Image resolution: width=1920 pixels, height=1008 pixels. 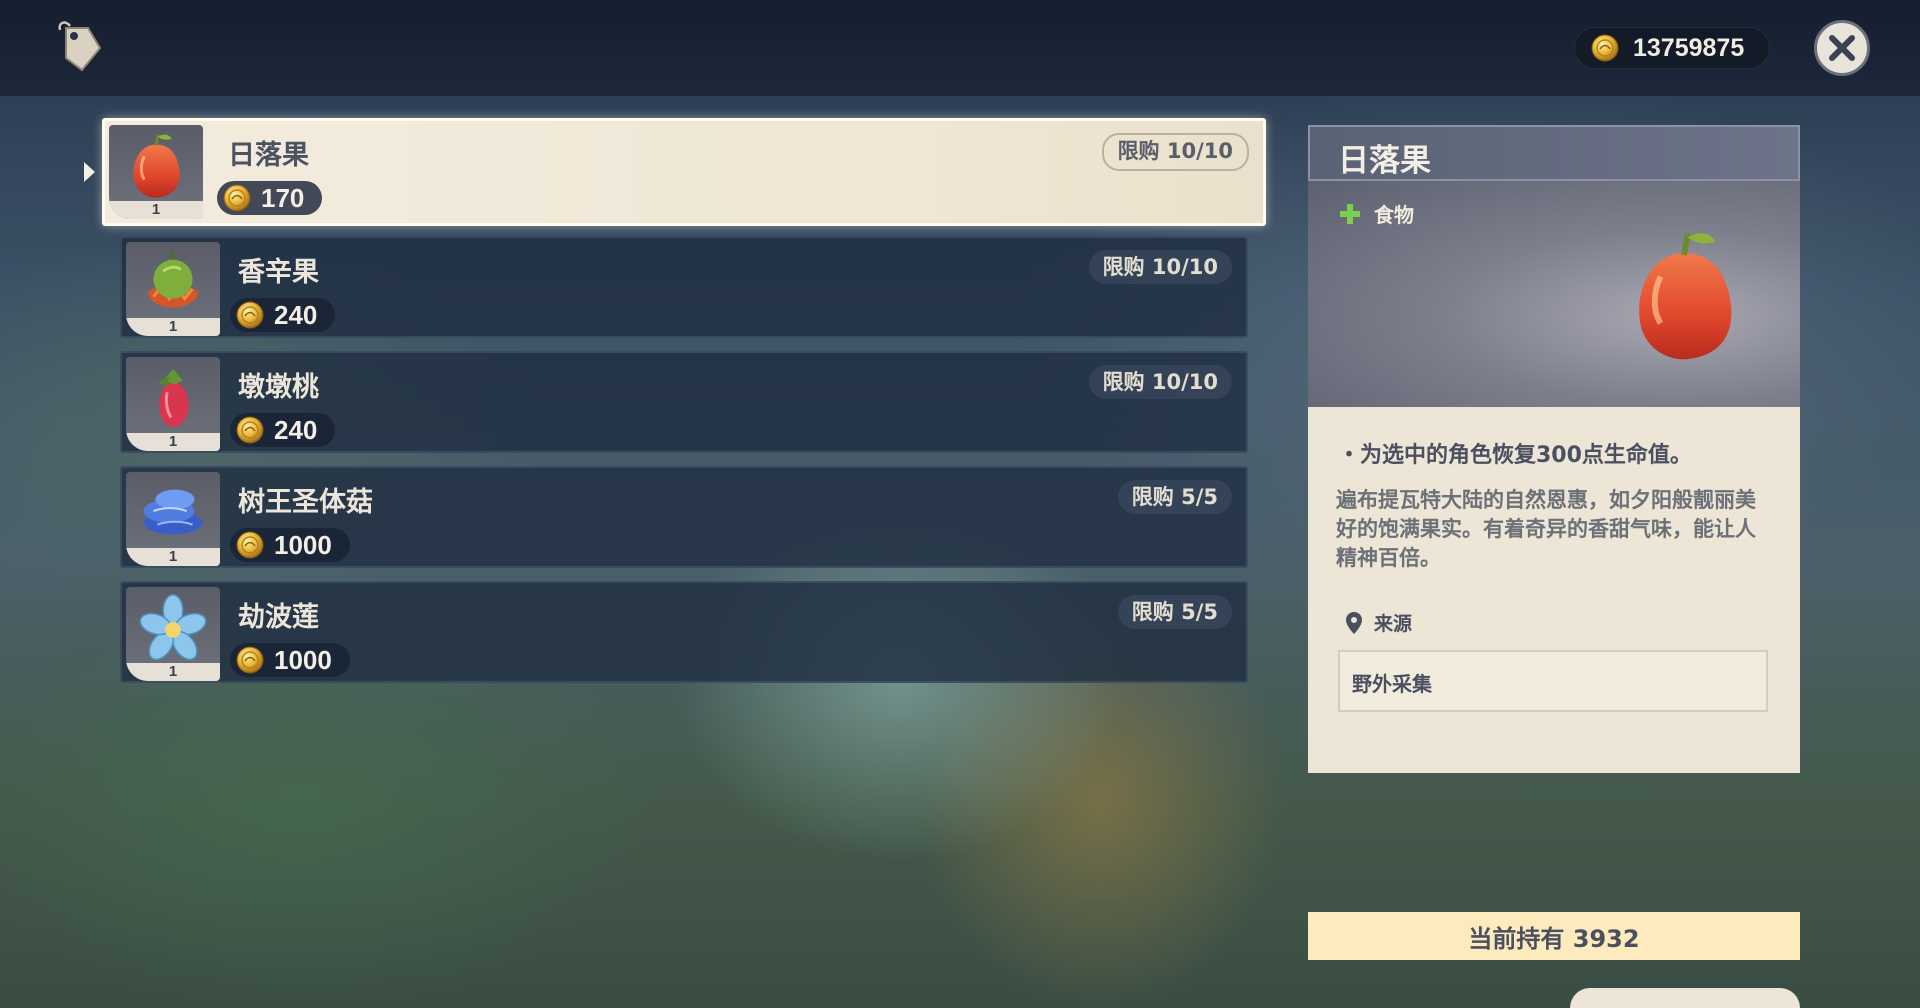 What do you see at coordinates (1554, 153) in the screenshot?
I see `detail-header: 日落果` at bounding box center [1554, 153].